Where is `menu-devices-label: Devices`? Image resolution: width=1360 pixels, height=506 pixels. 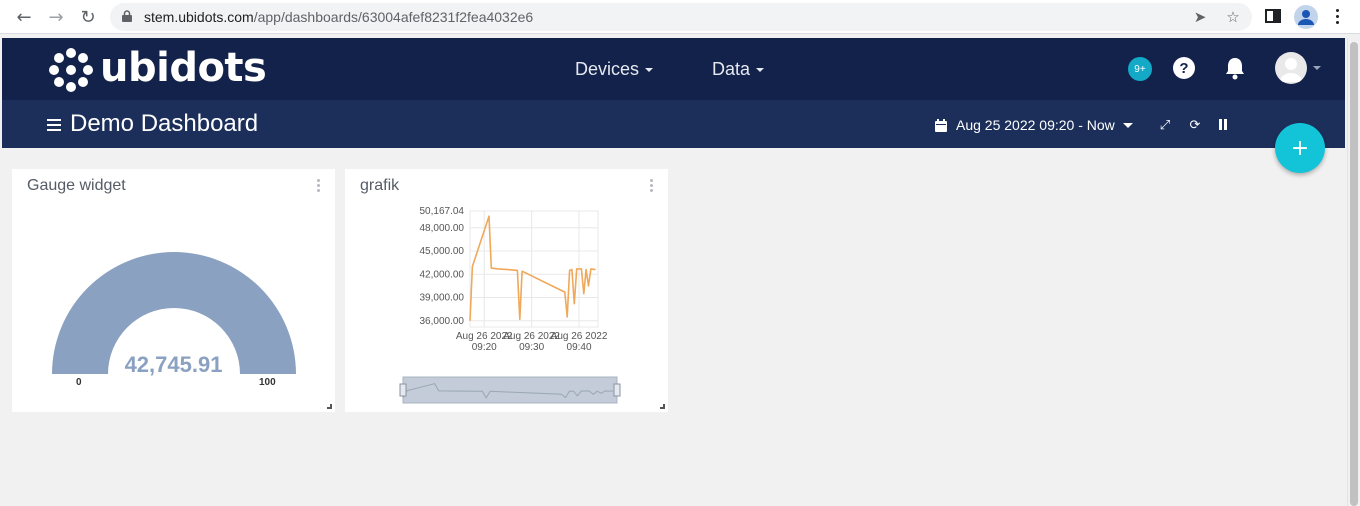
menu-devices-label: Devices is located at coordinates (607, 69).